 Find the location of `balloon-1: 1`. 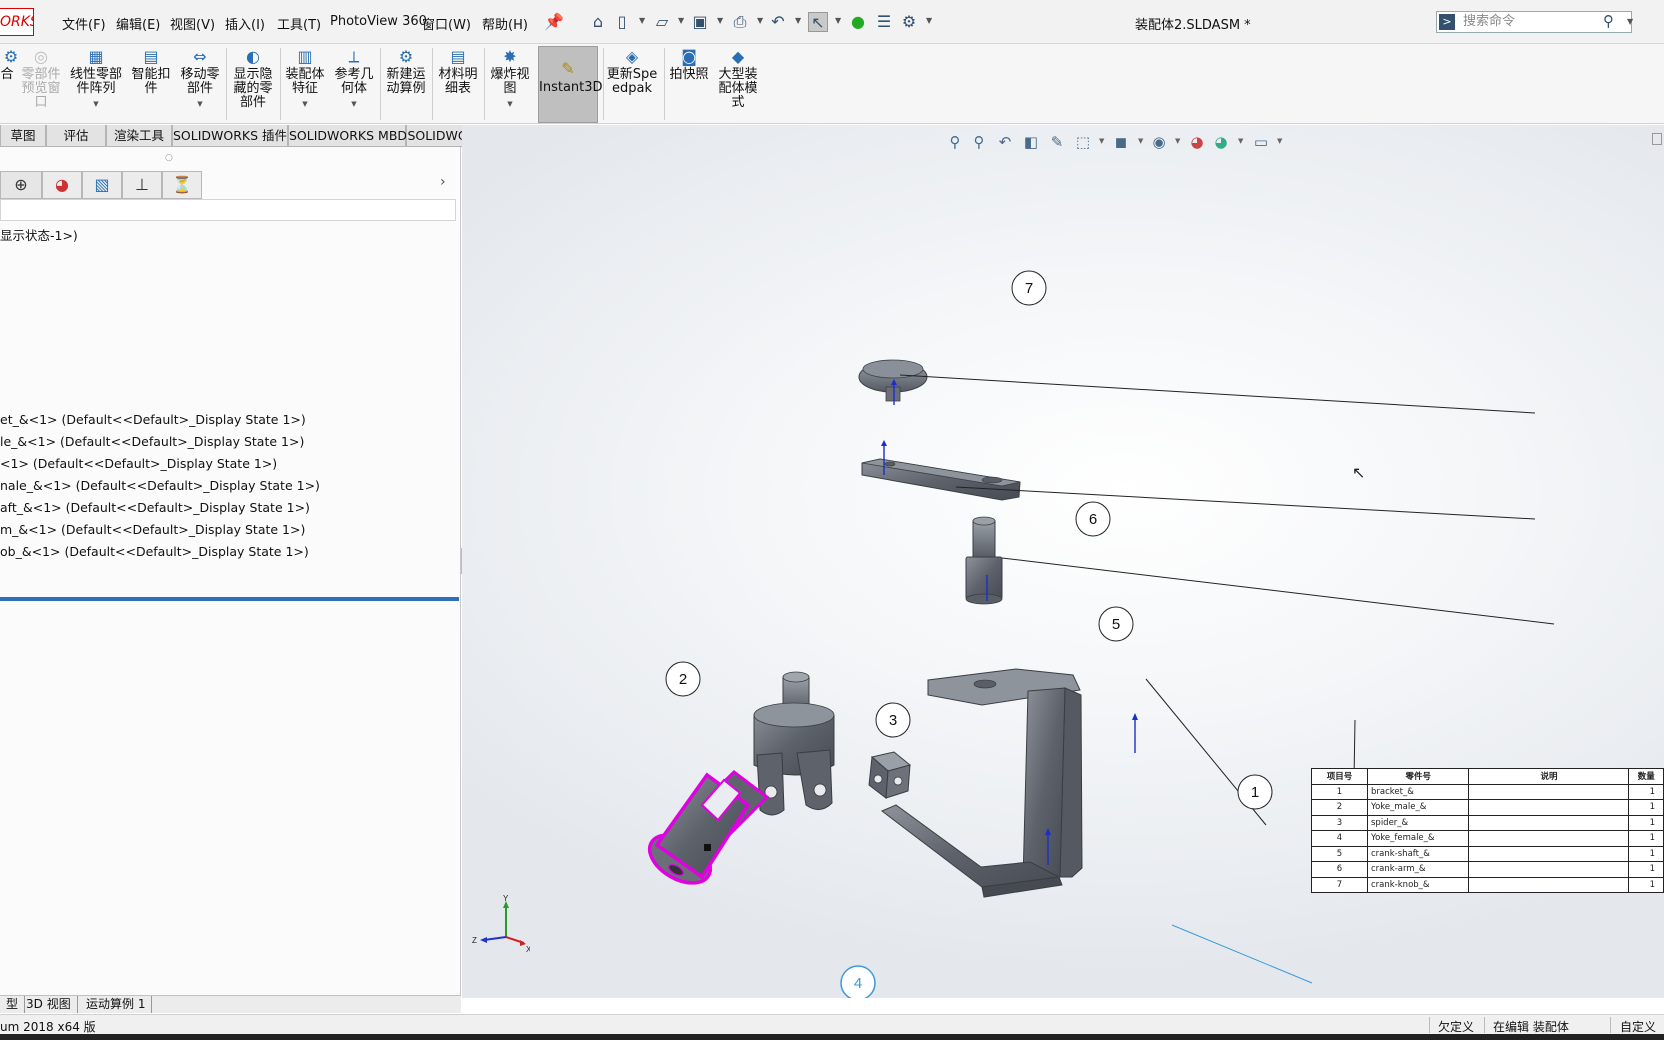

balloon-1: 1 is located at coordinates (1255, 792).